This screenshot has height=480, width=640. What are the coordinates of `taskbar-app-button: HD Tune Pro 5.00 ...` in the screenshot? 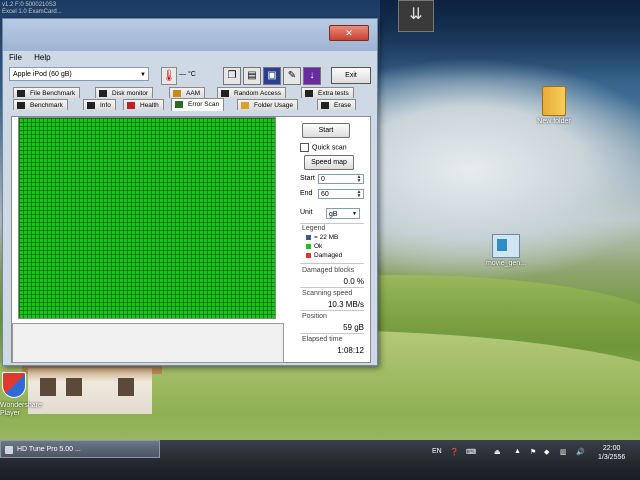 It's located at (80, 449).